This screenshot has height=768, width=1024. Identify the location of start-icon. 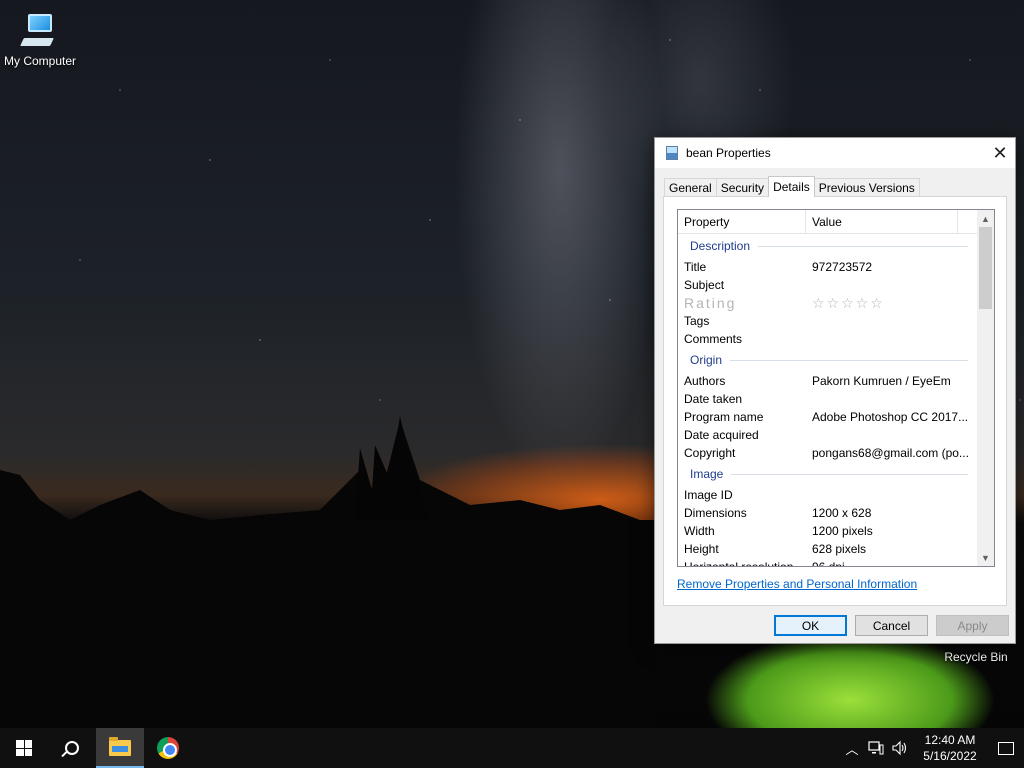
(24, 748).